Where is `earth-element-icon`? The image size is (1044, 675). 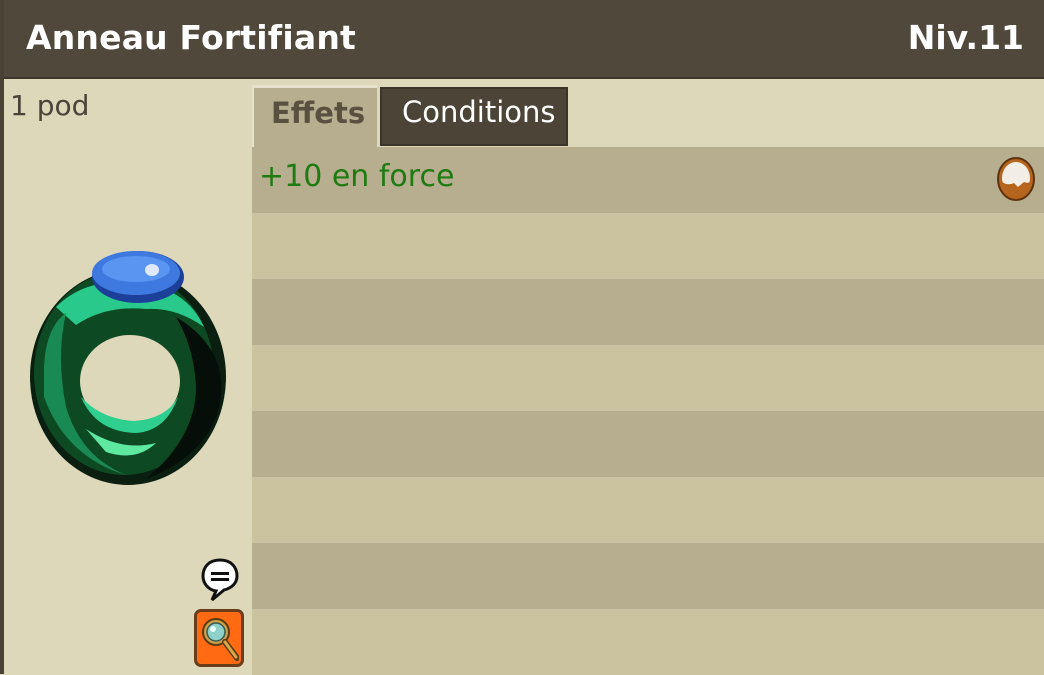
earth-element-icon is located at coordinates (1016, 179).